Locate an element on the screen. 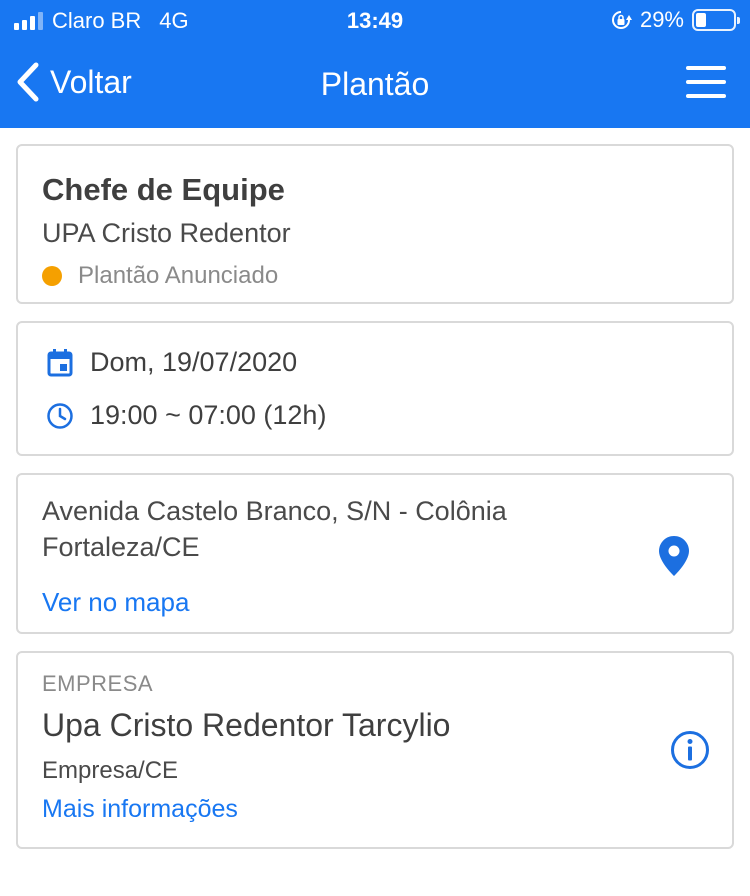 The height and width of the screenshot is (896, 750). shift-role: Chefe de Equipe is located at coordinates (163, 189).